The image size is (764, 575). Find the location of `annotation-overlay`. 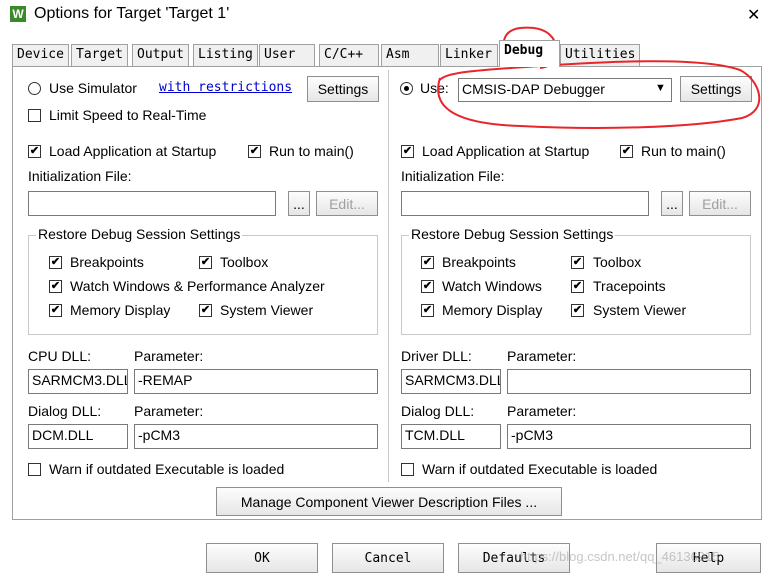

annotation-overlay is located at coordinates (599, 77).